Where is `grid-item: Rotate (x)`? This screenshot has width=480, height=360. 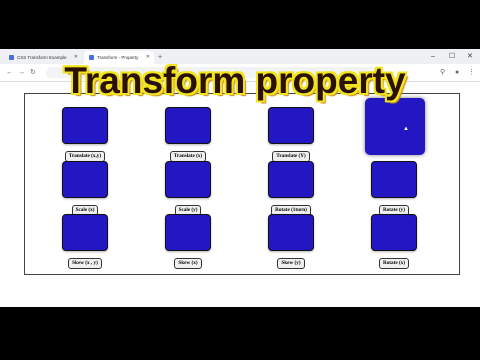 grid-item: Rotate (x) is located at coordinates (394, 241).